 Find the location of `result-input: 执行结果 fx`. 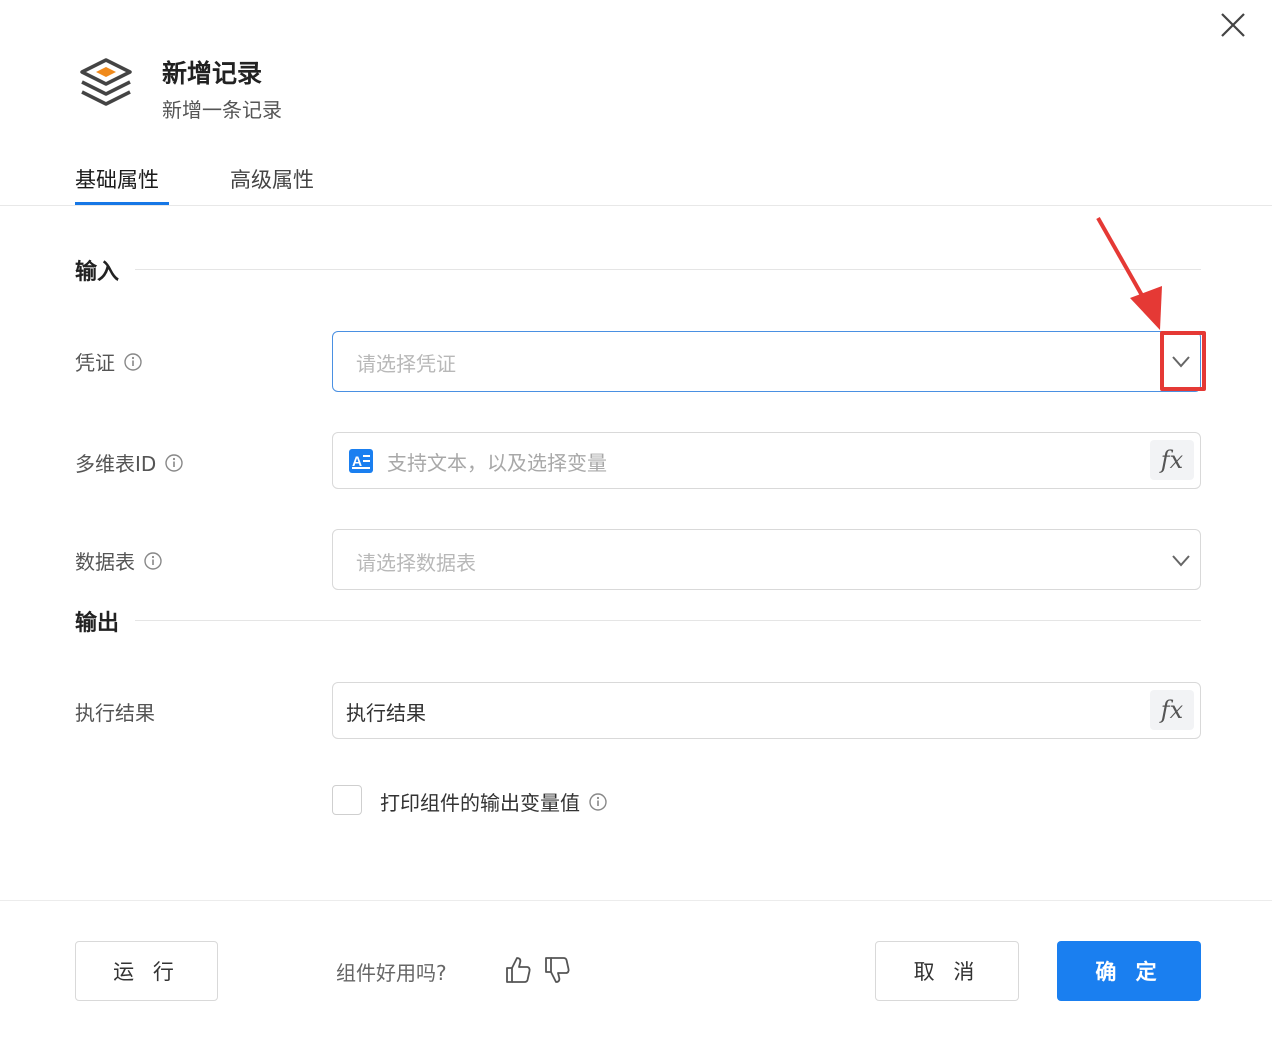

result-input: 执行结果 fx is located at coordinates (766, 710).